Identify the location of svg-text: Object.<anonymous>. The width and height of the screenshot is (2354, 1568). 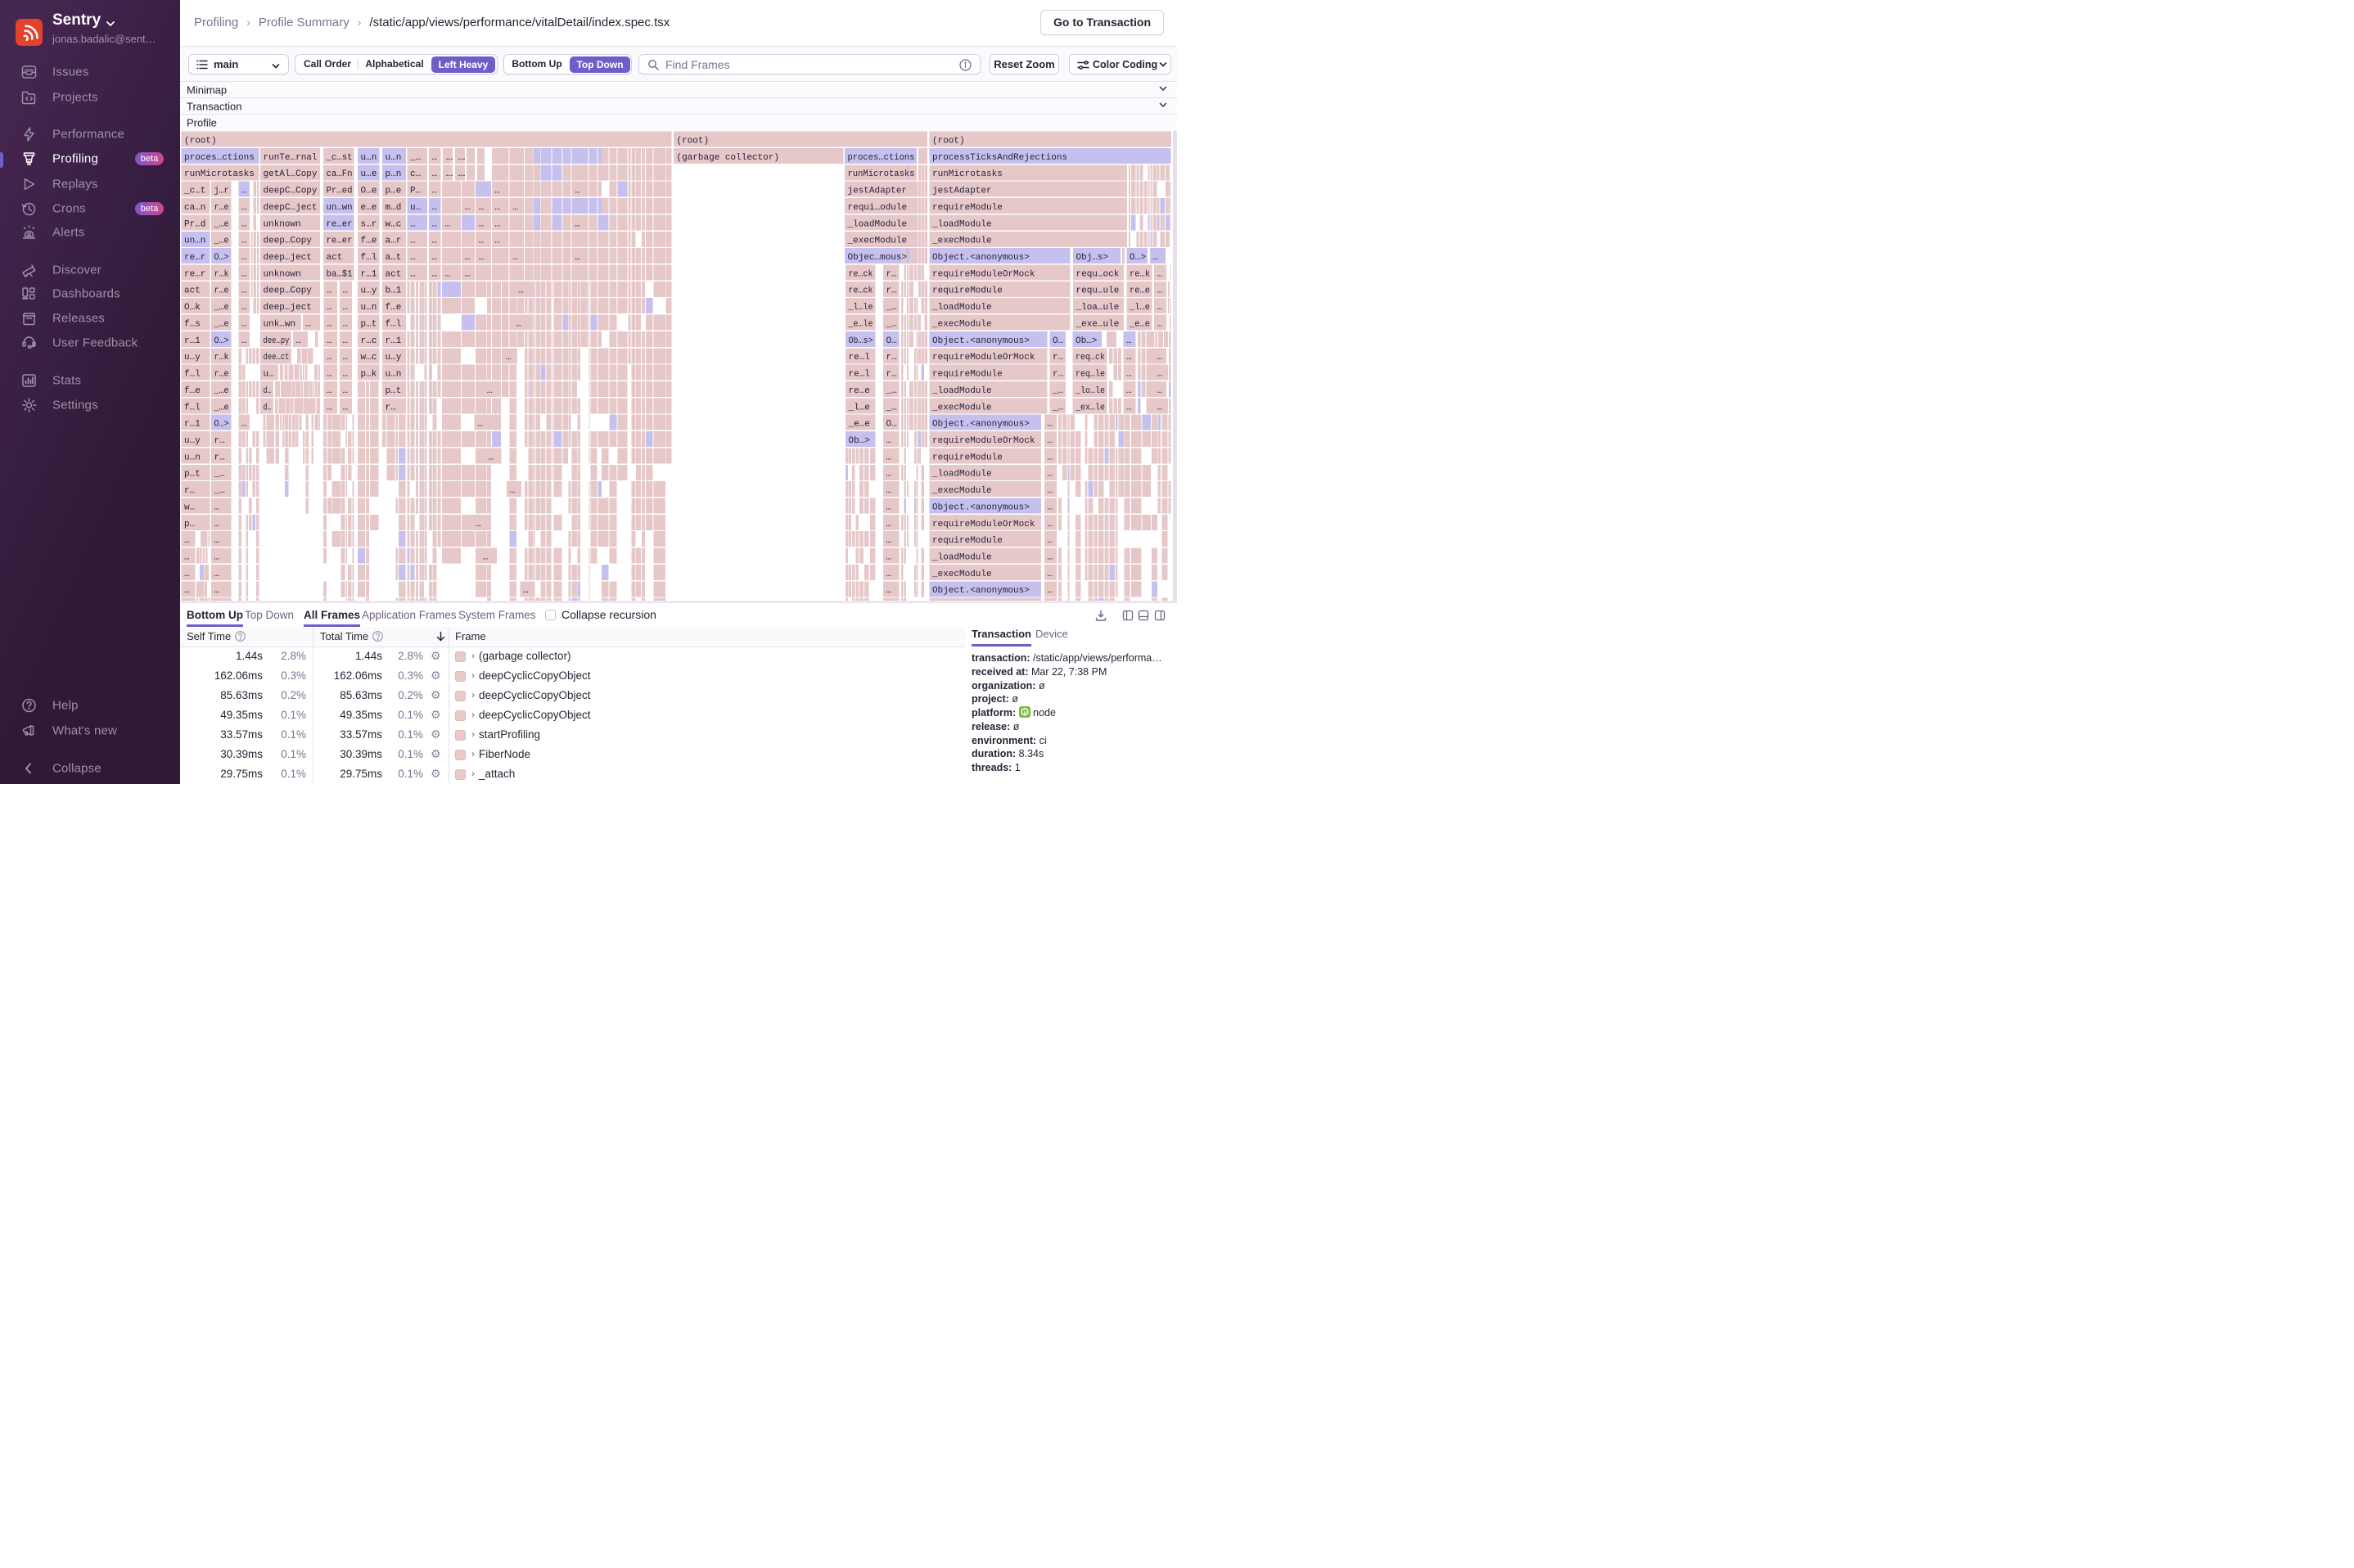
(981, 341).